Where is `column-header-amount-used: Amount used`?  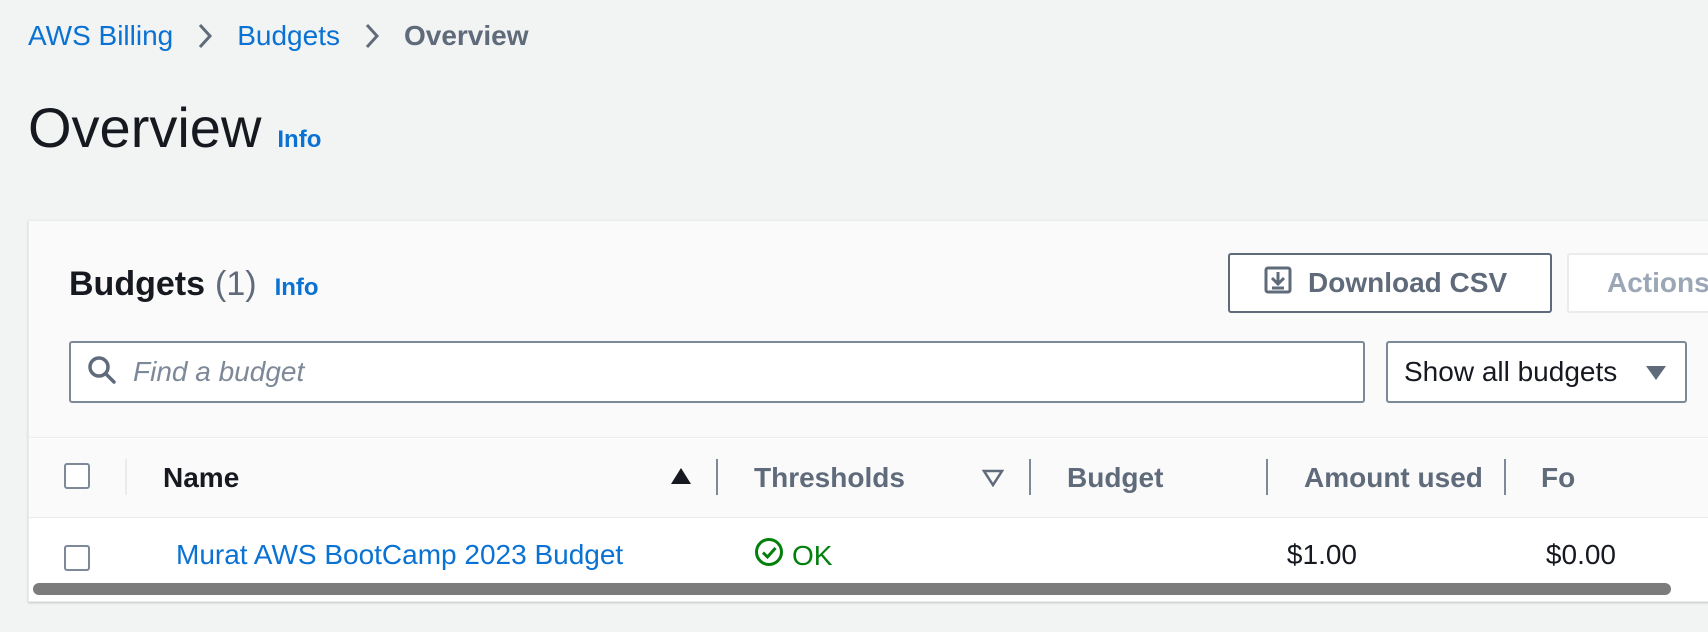
column-header-amount-used: Amount used is located at coordinates (1393, 478).